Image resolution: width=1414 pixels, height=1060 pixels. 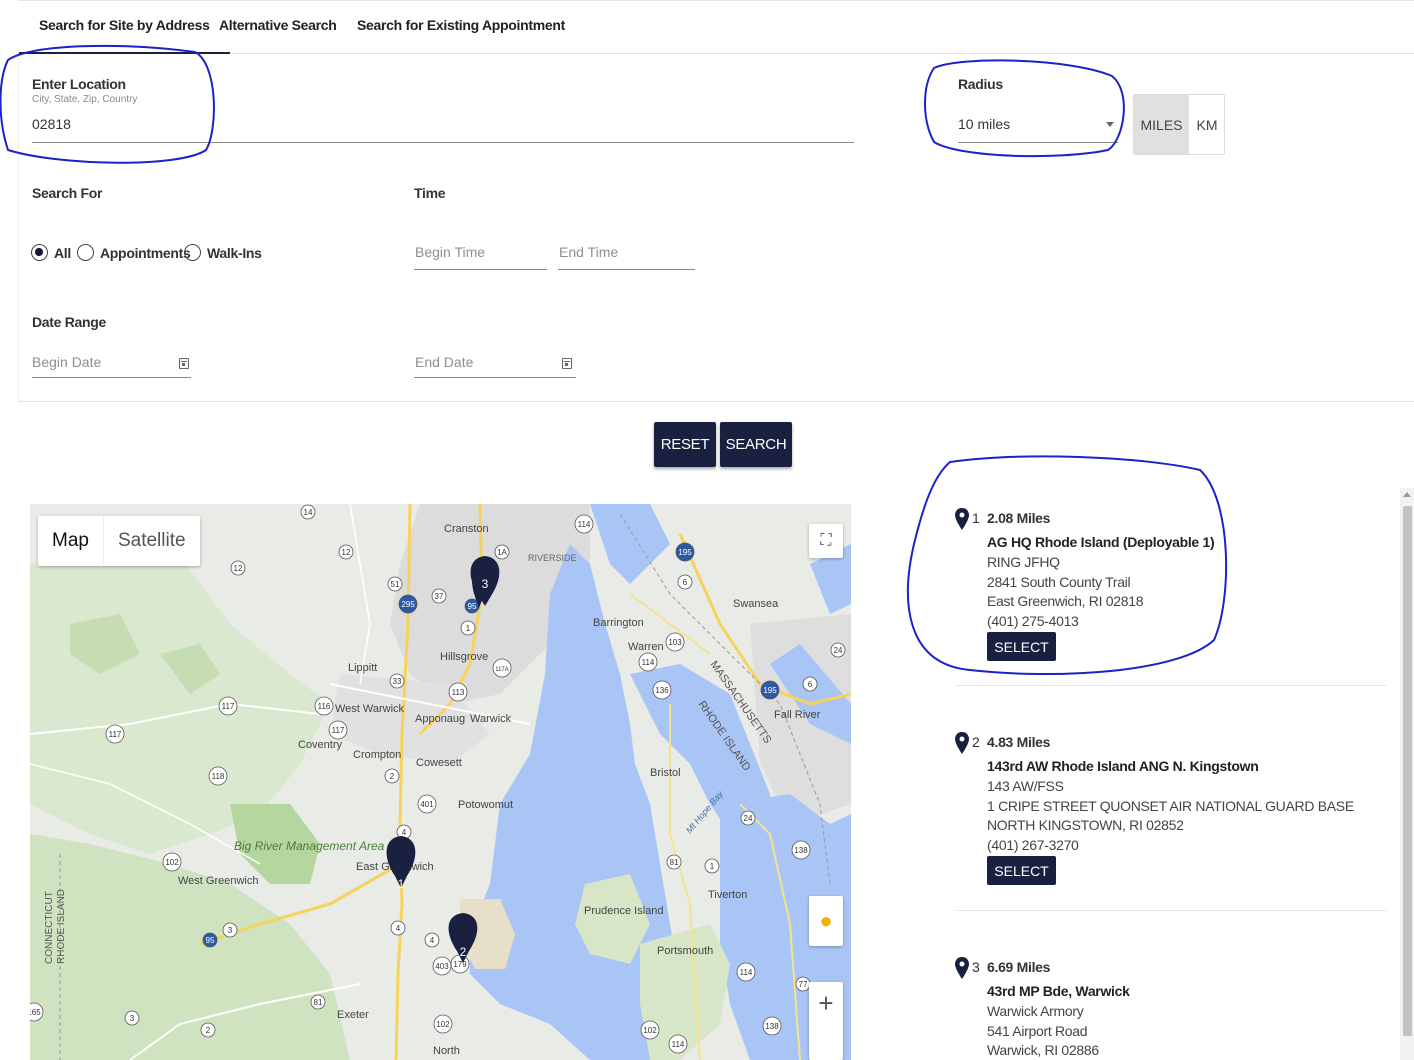 I want to click on svg-text: 1, so click(x=401, y=884).